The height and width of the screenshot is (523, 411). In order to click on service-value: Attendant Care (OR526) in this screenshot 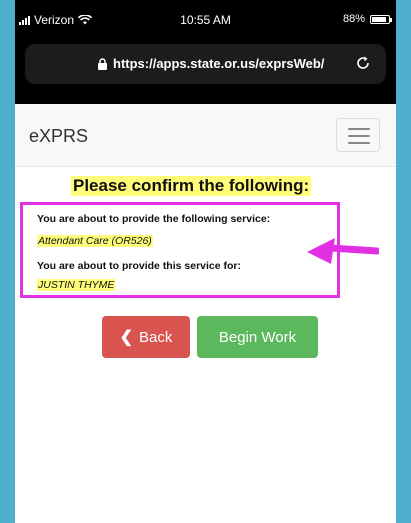, I will do `click(95, 241)`.